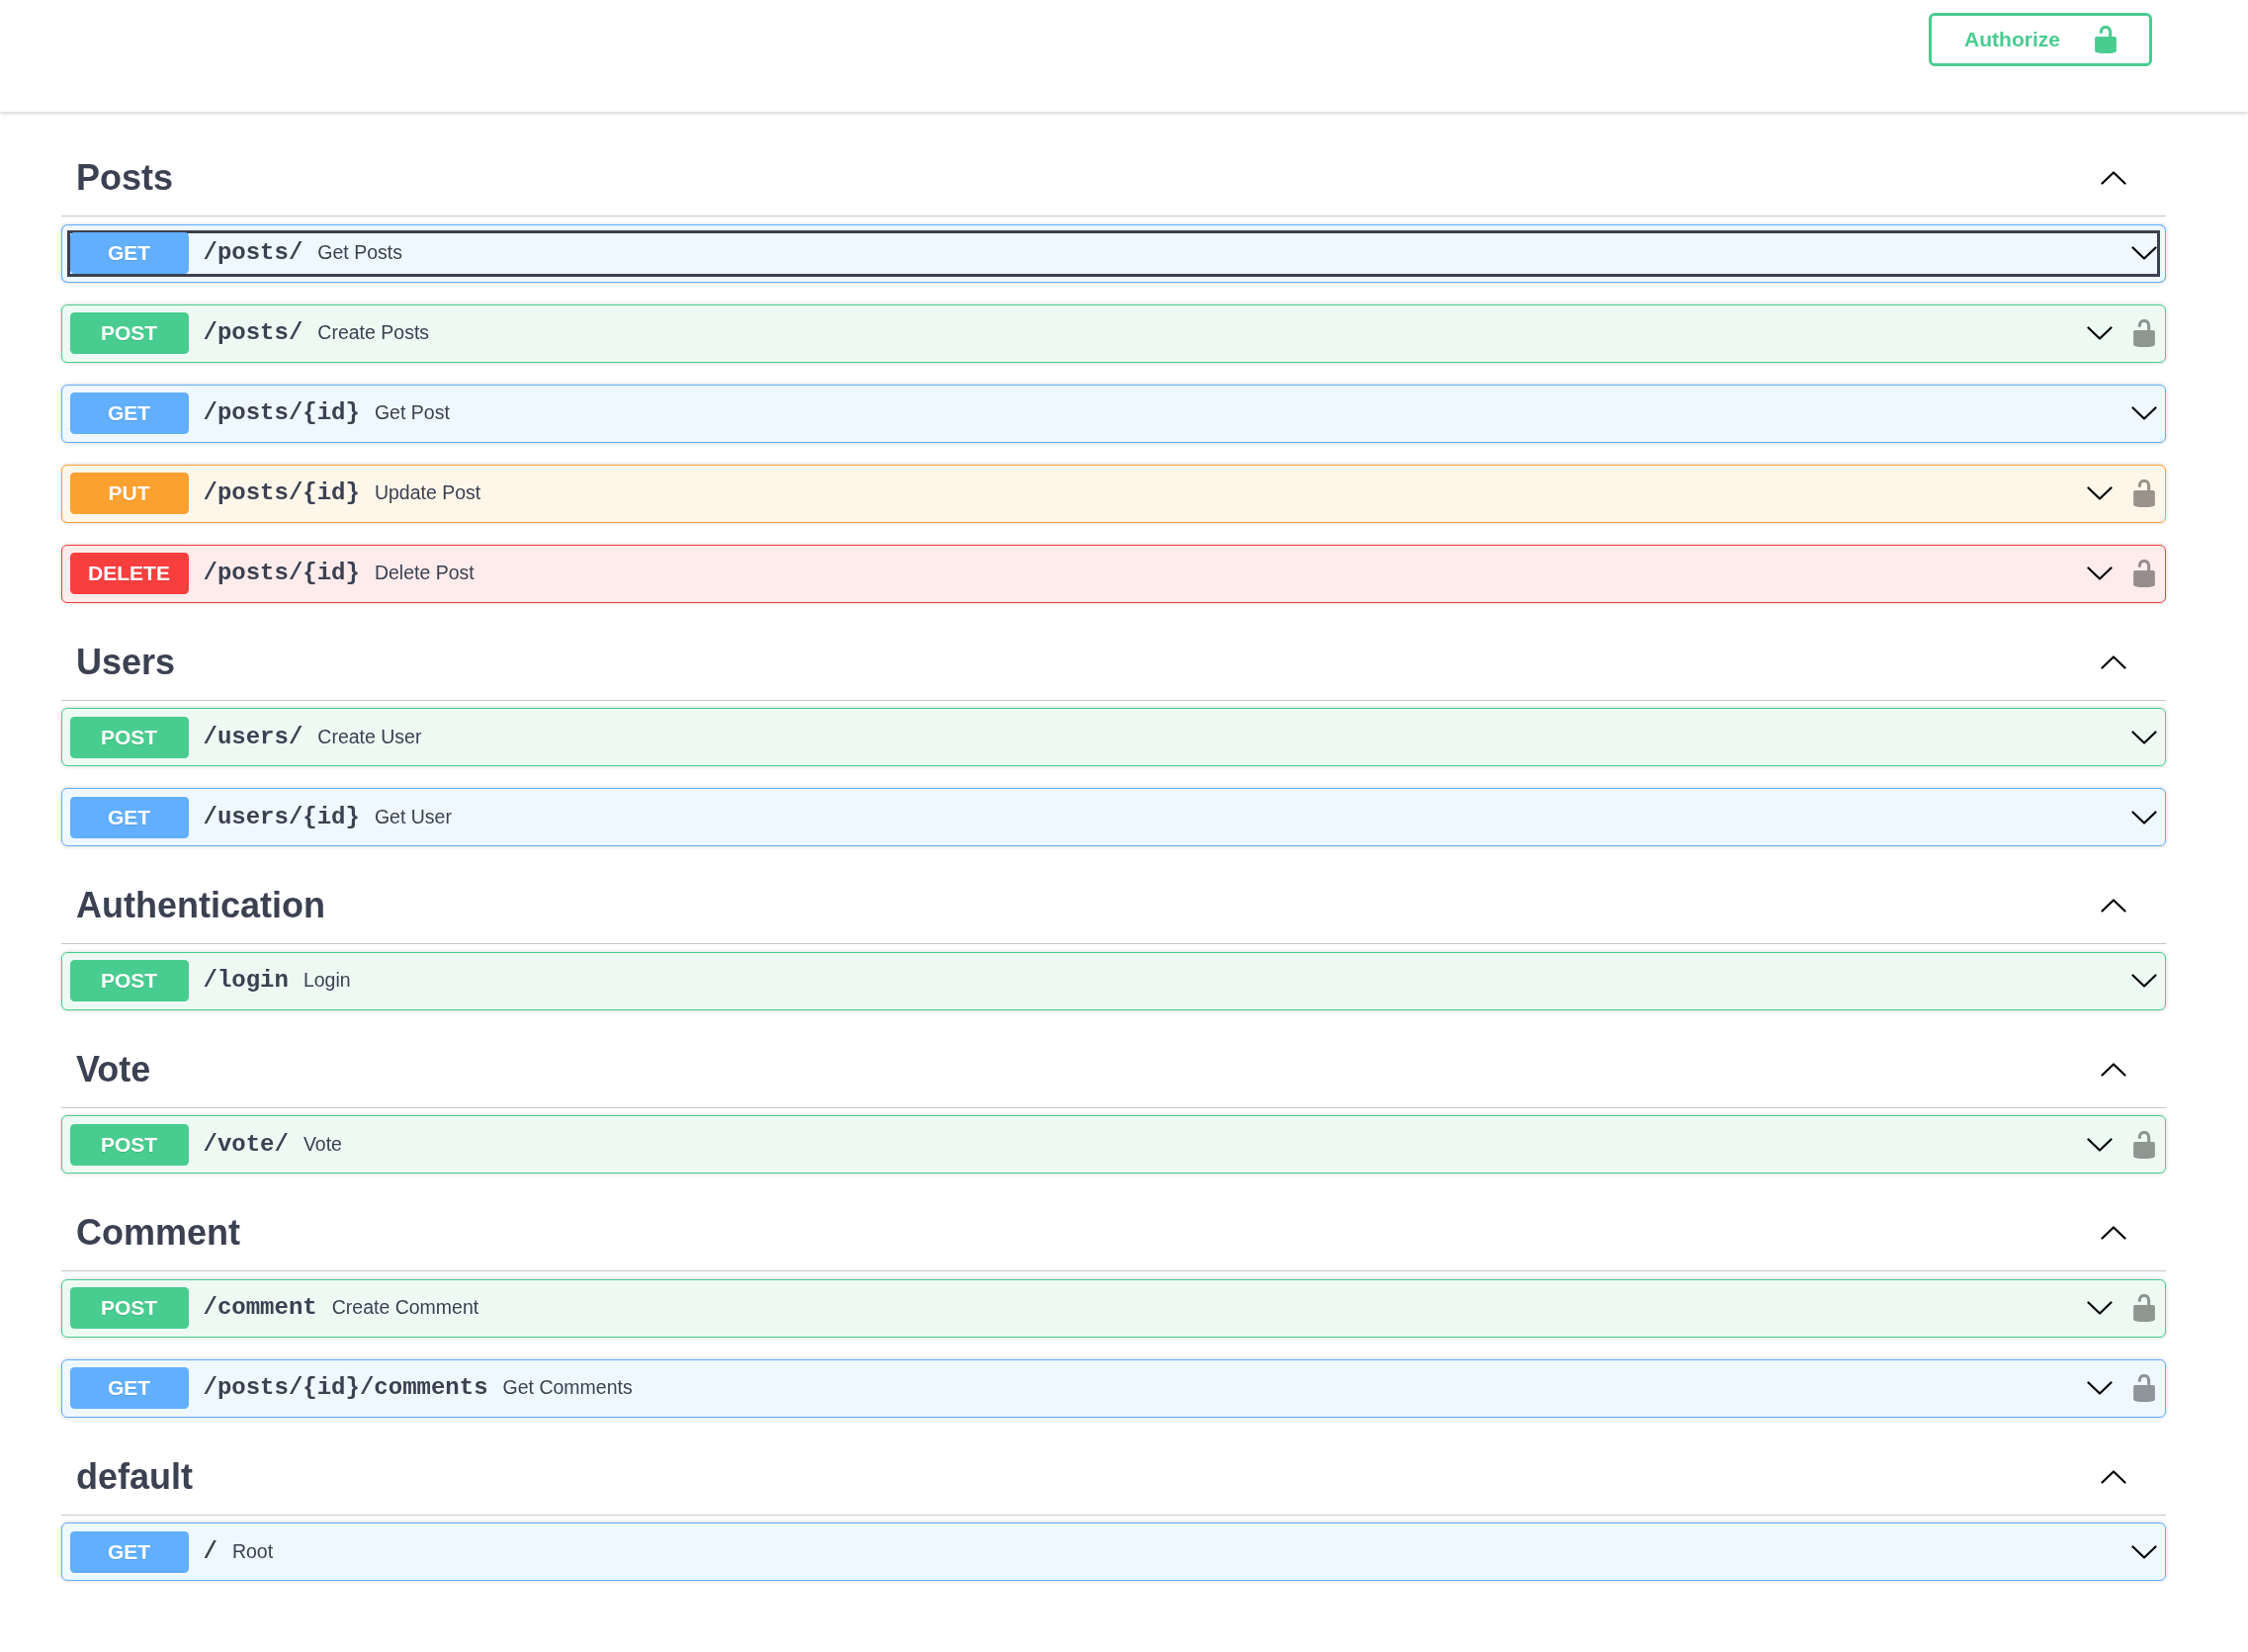 The width and height of the screenshot is (2248, 1652). I want to click on endpoint-path: /, so click(210, 1552).